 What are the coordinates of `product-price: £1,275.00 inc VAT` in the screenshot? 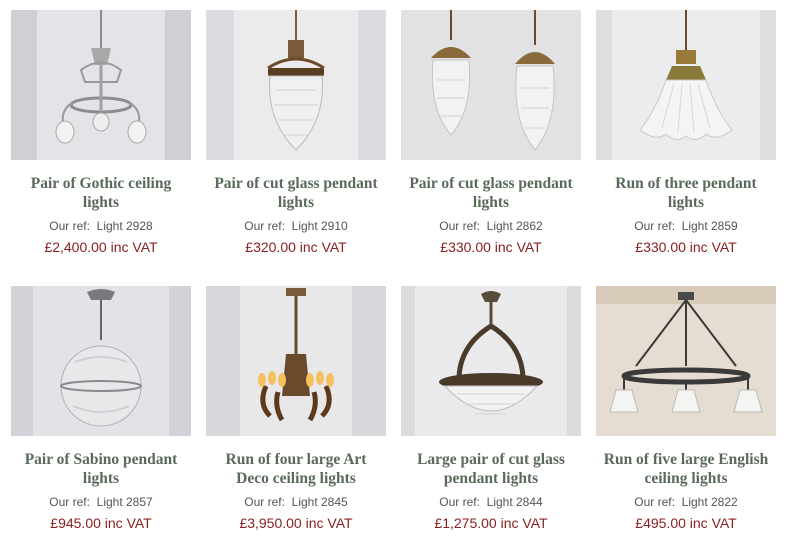 It's located at (491, 523).